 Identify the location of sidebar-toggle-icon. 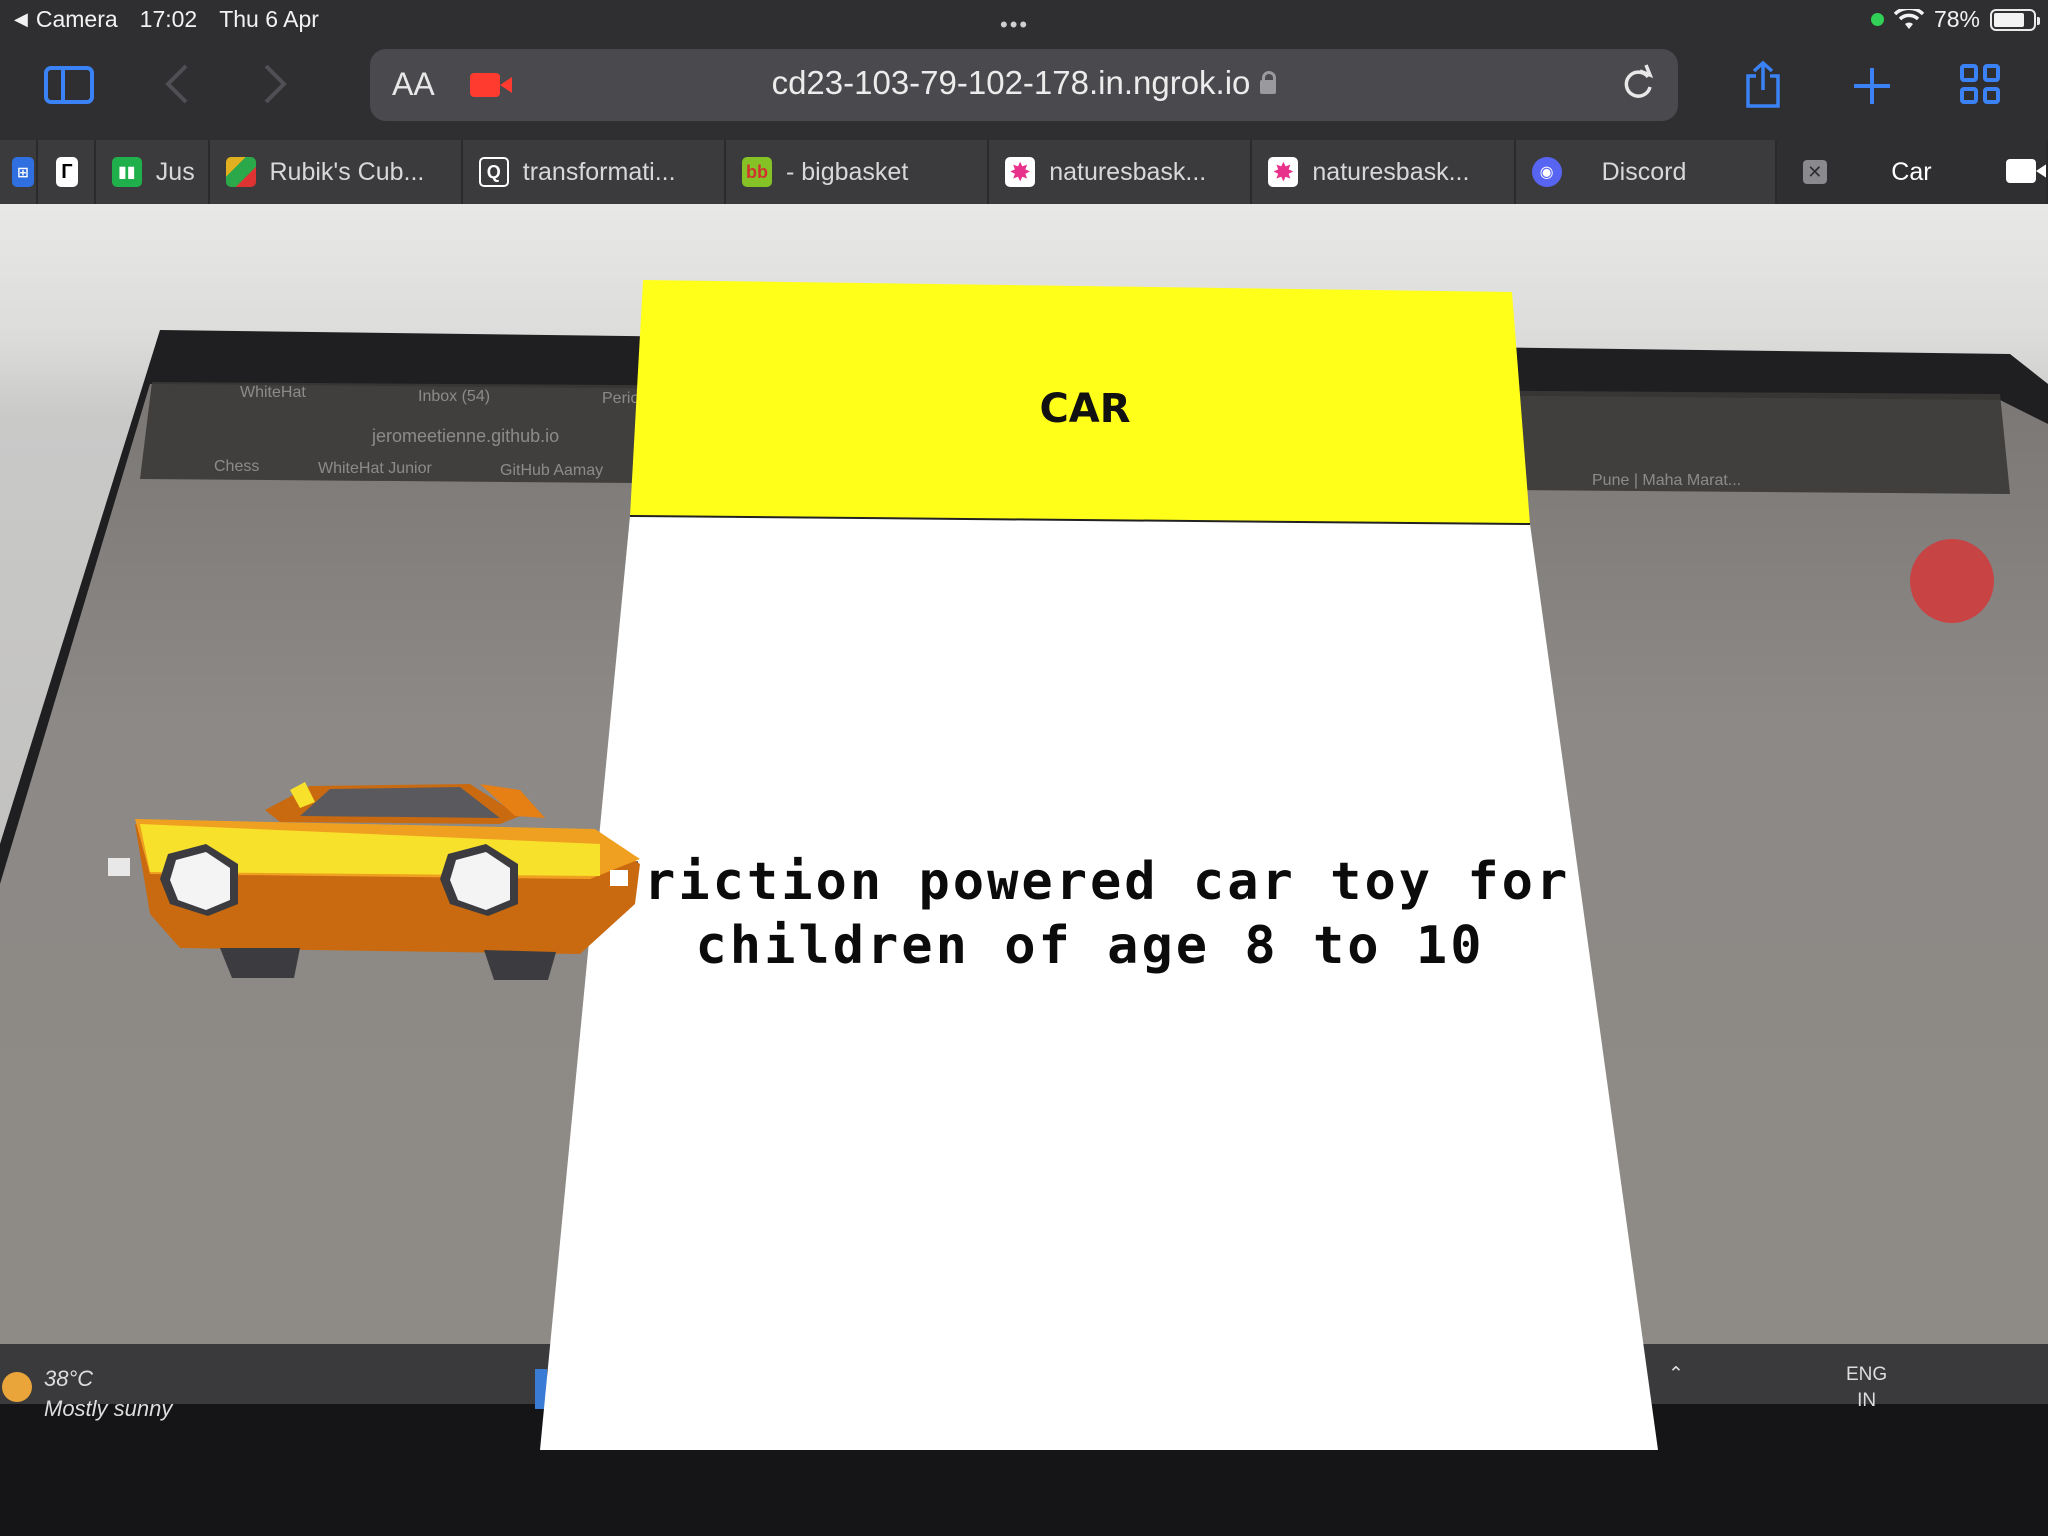
(69, 85).